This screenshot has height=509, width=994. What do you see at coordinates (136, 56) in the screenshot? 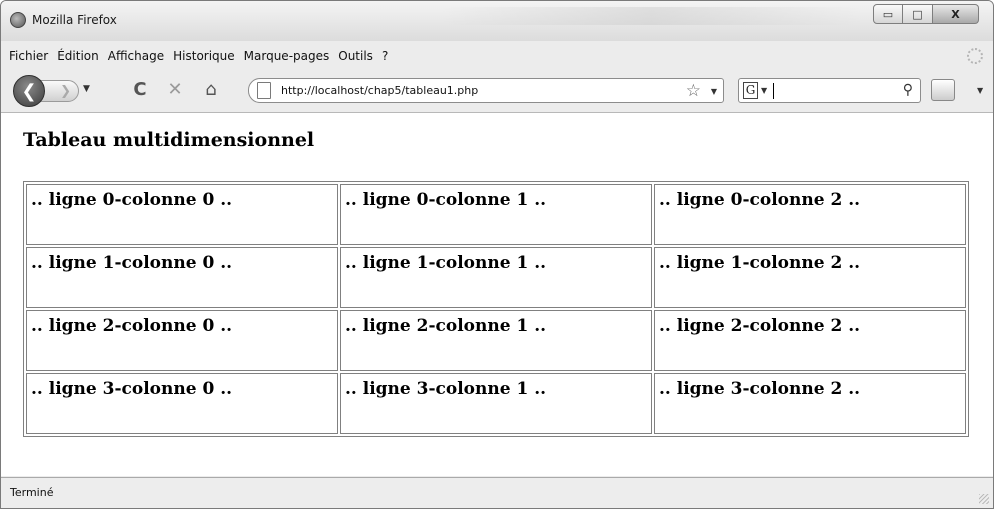
I see `menu-affichage: Affichage` at bounding box center [136, 56].